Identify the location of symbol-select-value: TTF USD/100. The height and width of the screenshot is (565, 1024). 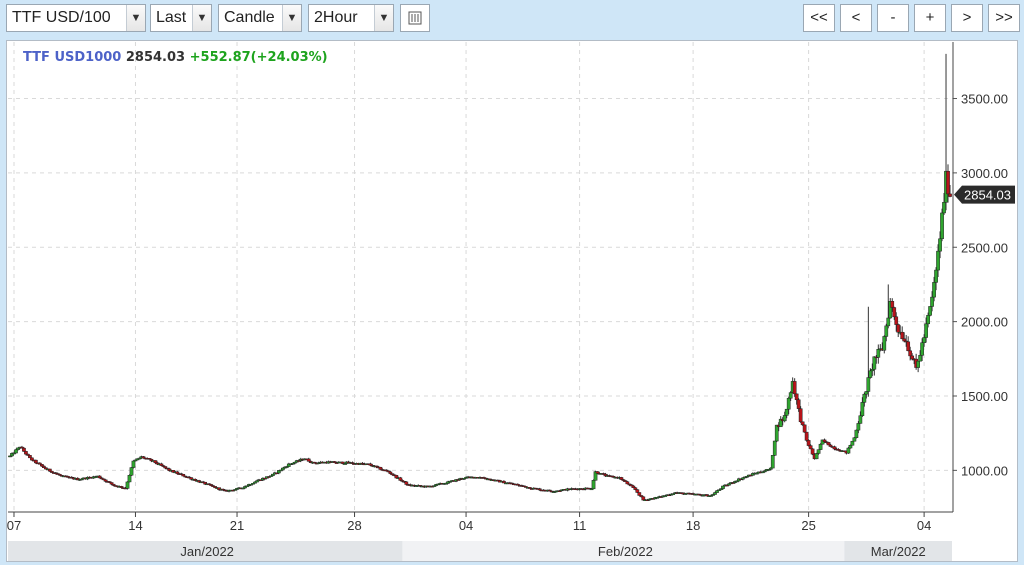
(61, 17).